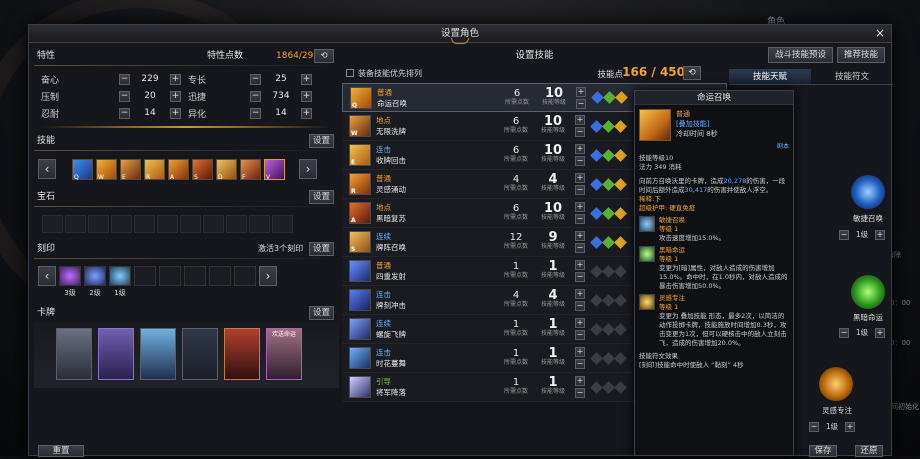 Image resolution: width=920 pixels, height=459 pixels. What do you see at coordinates (61, 451) in the screenshot?
I see `reset-button: 重置` at bounding box center [61, 451].